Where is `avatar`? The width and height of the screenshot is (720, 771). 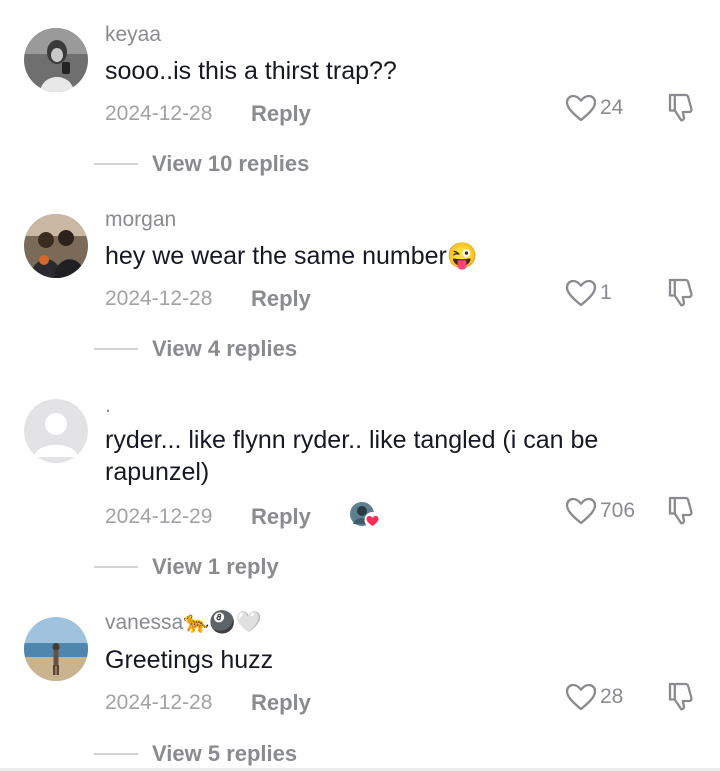 avatar is located at coordinates (56, 649).